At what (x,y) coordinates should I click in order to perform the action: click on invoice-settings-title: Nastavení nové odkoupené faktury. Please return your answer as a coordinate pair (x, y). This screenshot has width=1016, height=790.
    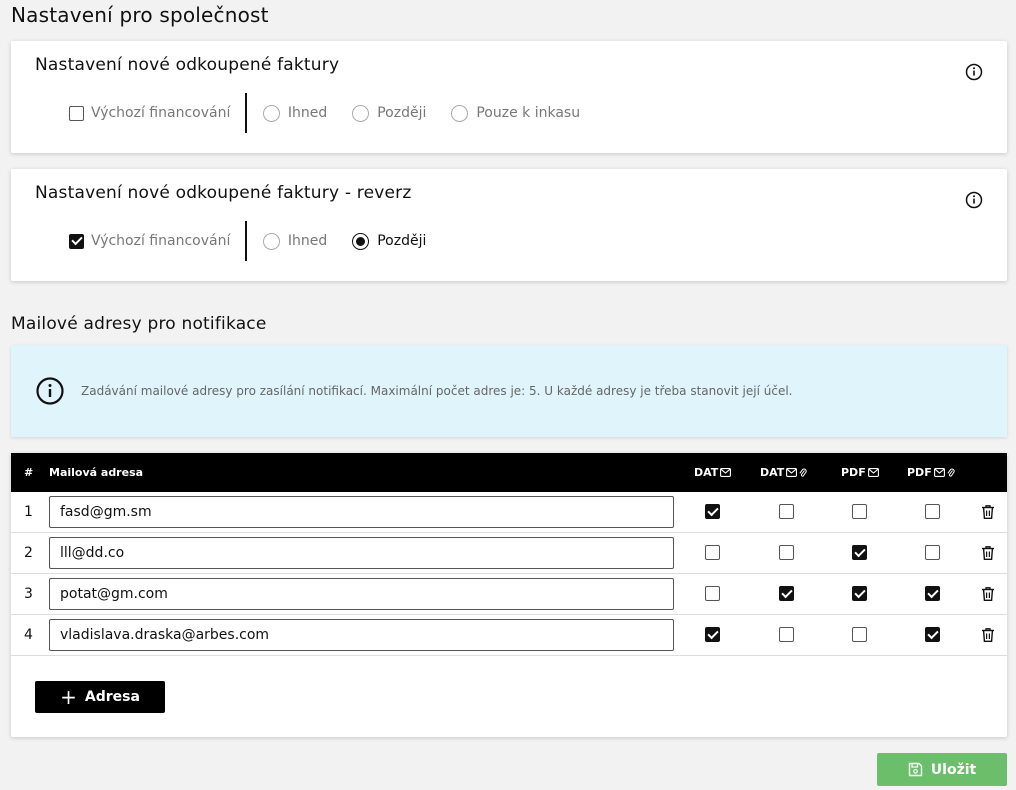
    Looking at the image, I should click on (187, 65).